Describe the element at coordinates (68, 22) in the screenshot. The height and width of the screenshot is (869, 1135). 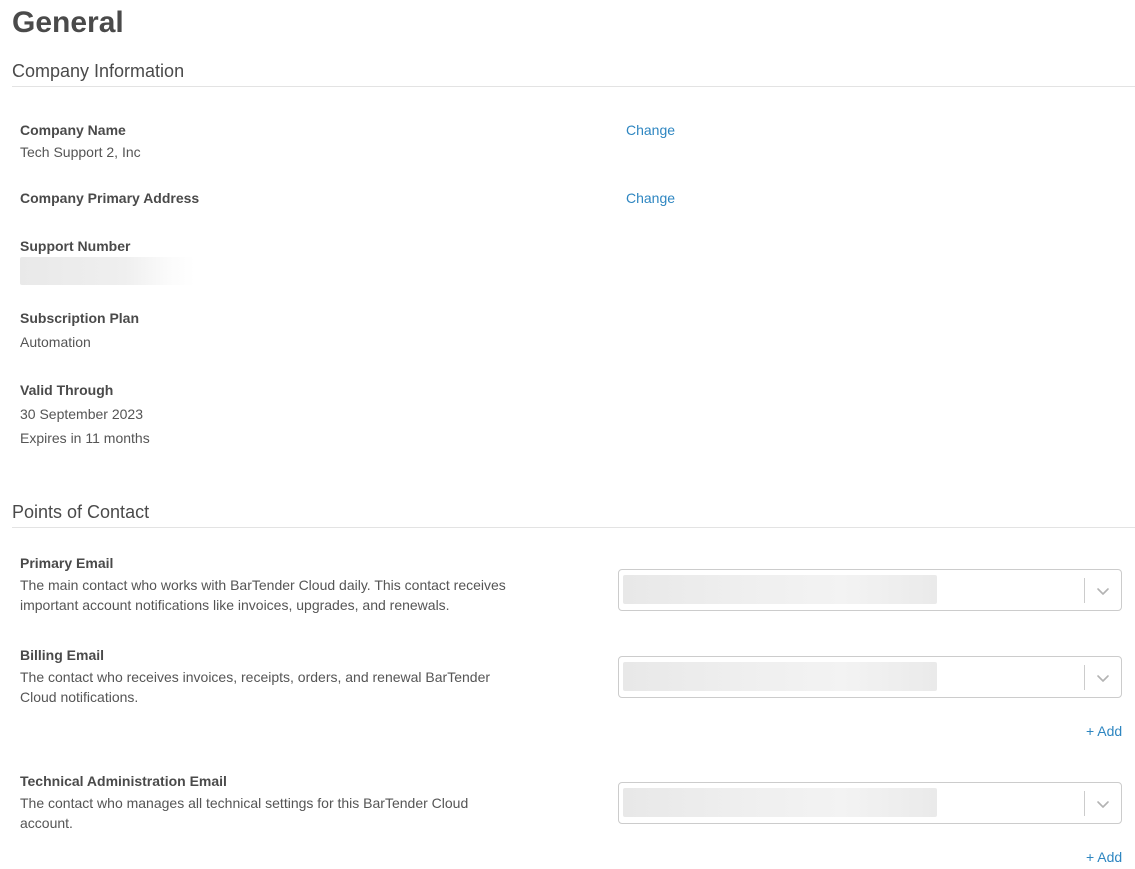
I see `page-title: General` at that location.